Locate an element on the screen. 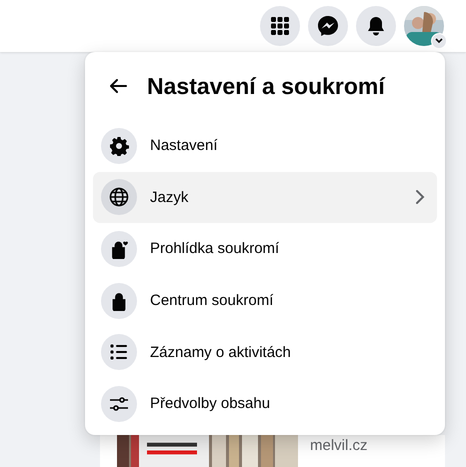  link-domain: melvil.cz is located at coordinates (339, 445).